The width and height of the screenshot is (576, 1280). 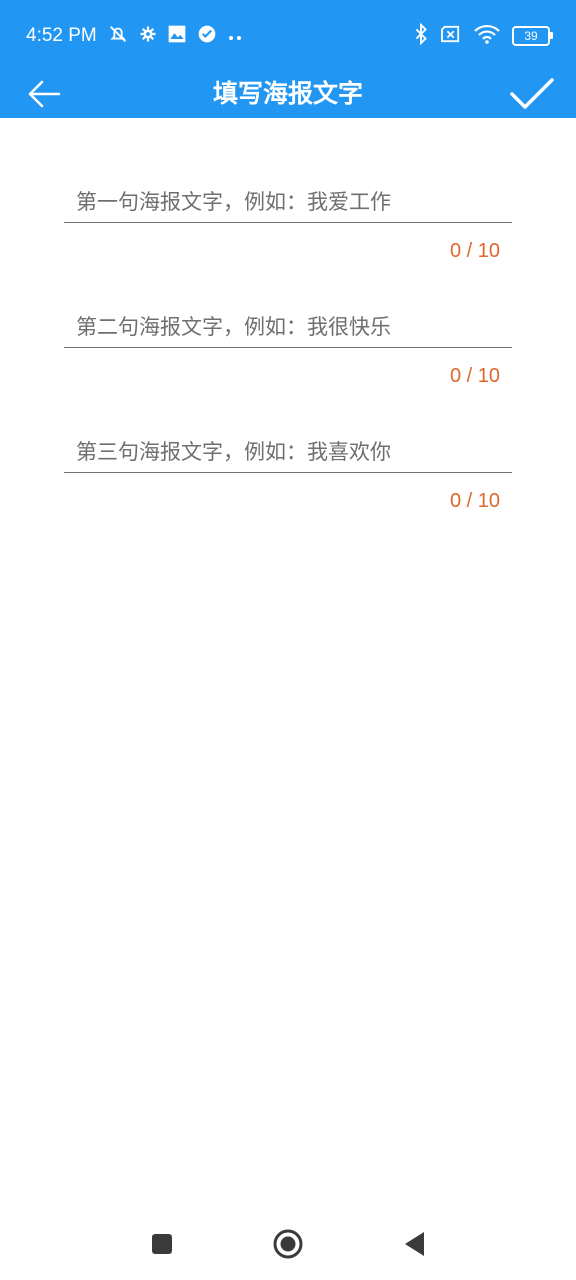 I want to click on back-triangle-icon, so click(x=414, y=1244).